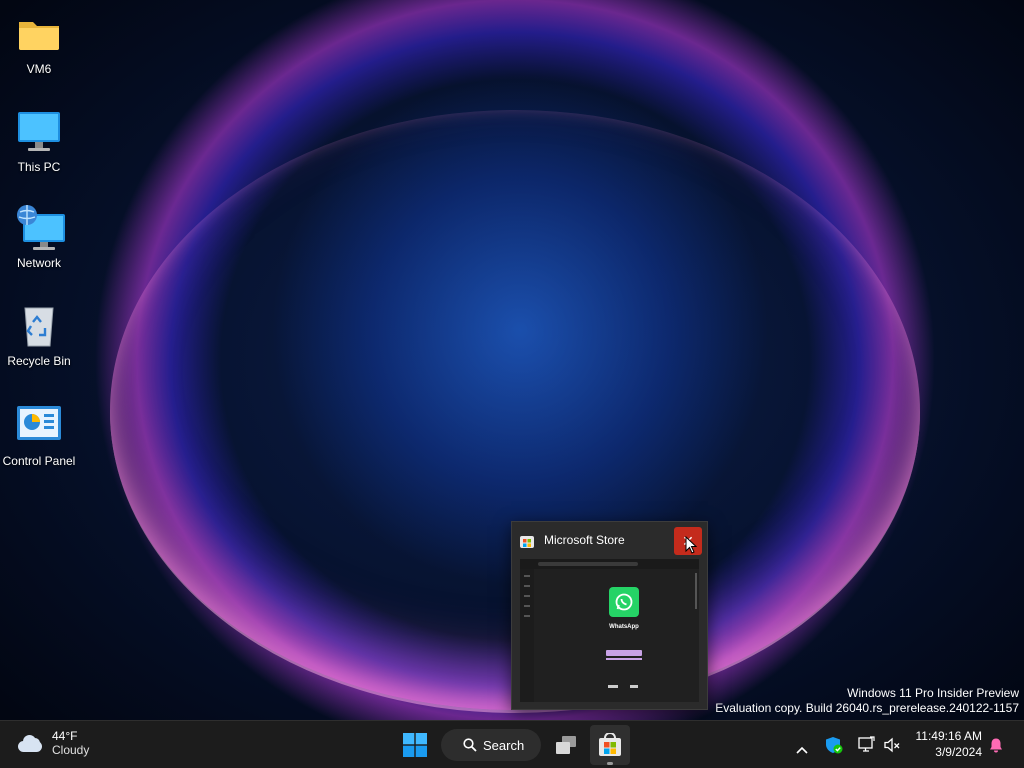  What do you see at coordinates (39, 69) in the screenshot?
I see `desktop-icon-label: VM6` at bounding box center [39, 69].